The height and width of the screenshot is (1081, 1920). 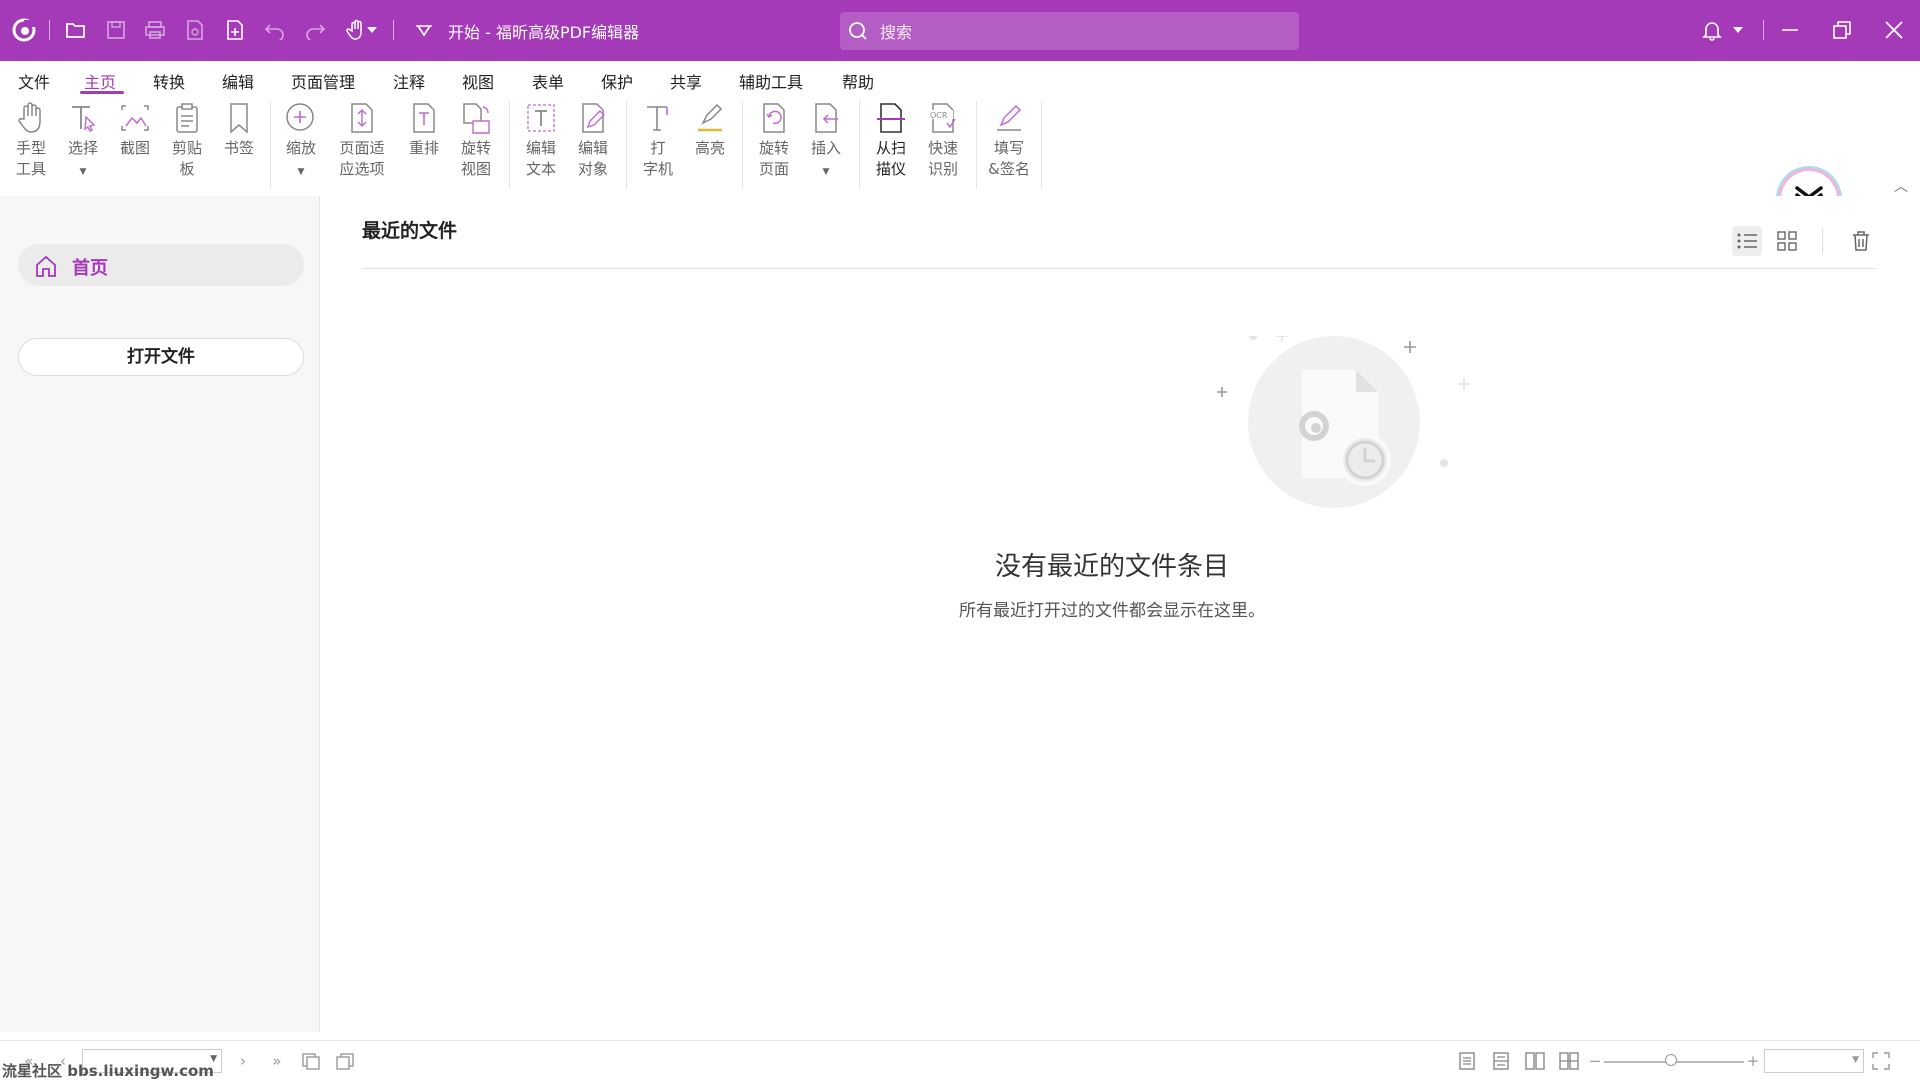 I want to click on rotate-page-button: 旋转 页面, so click(x=774, y=146).